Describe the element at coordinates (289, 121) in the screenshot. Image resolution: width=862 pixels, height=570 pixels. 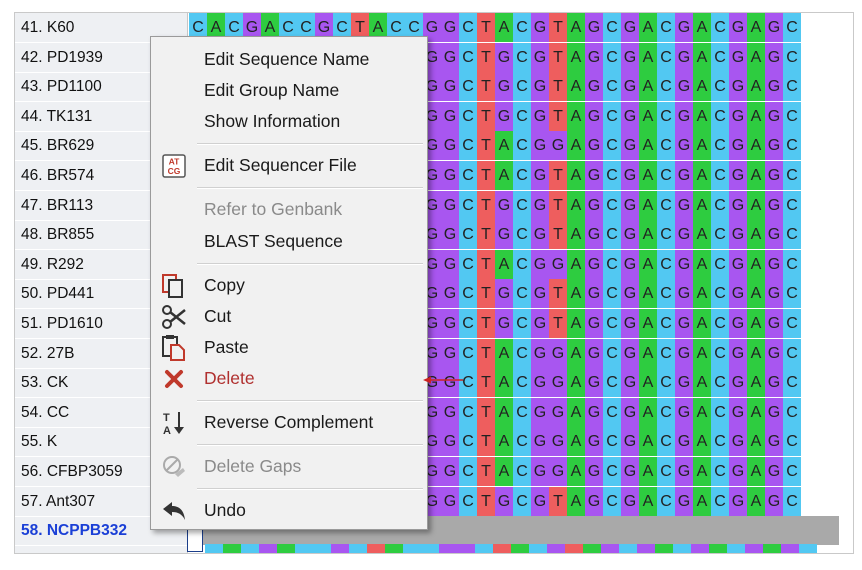
I see `menu-item-show-information: Show Information` at that location.